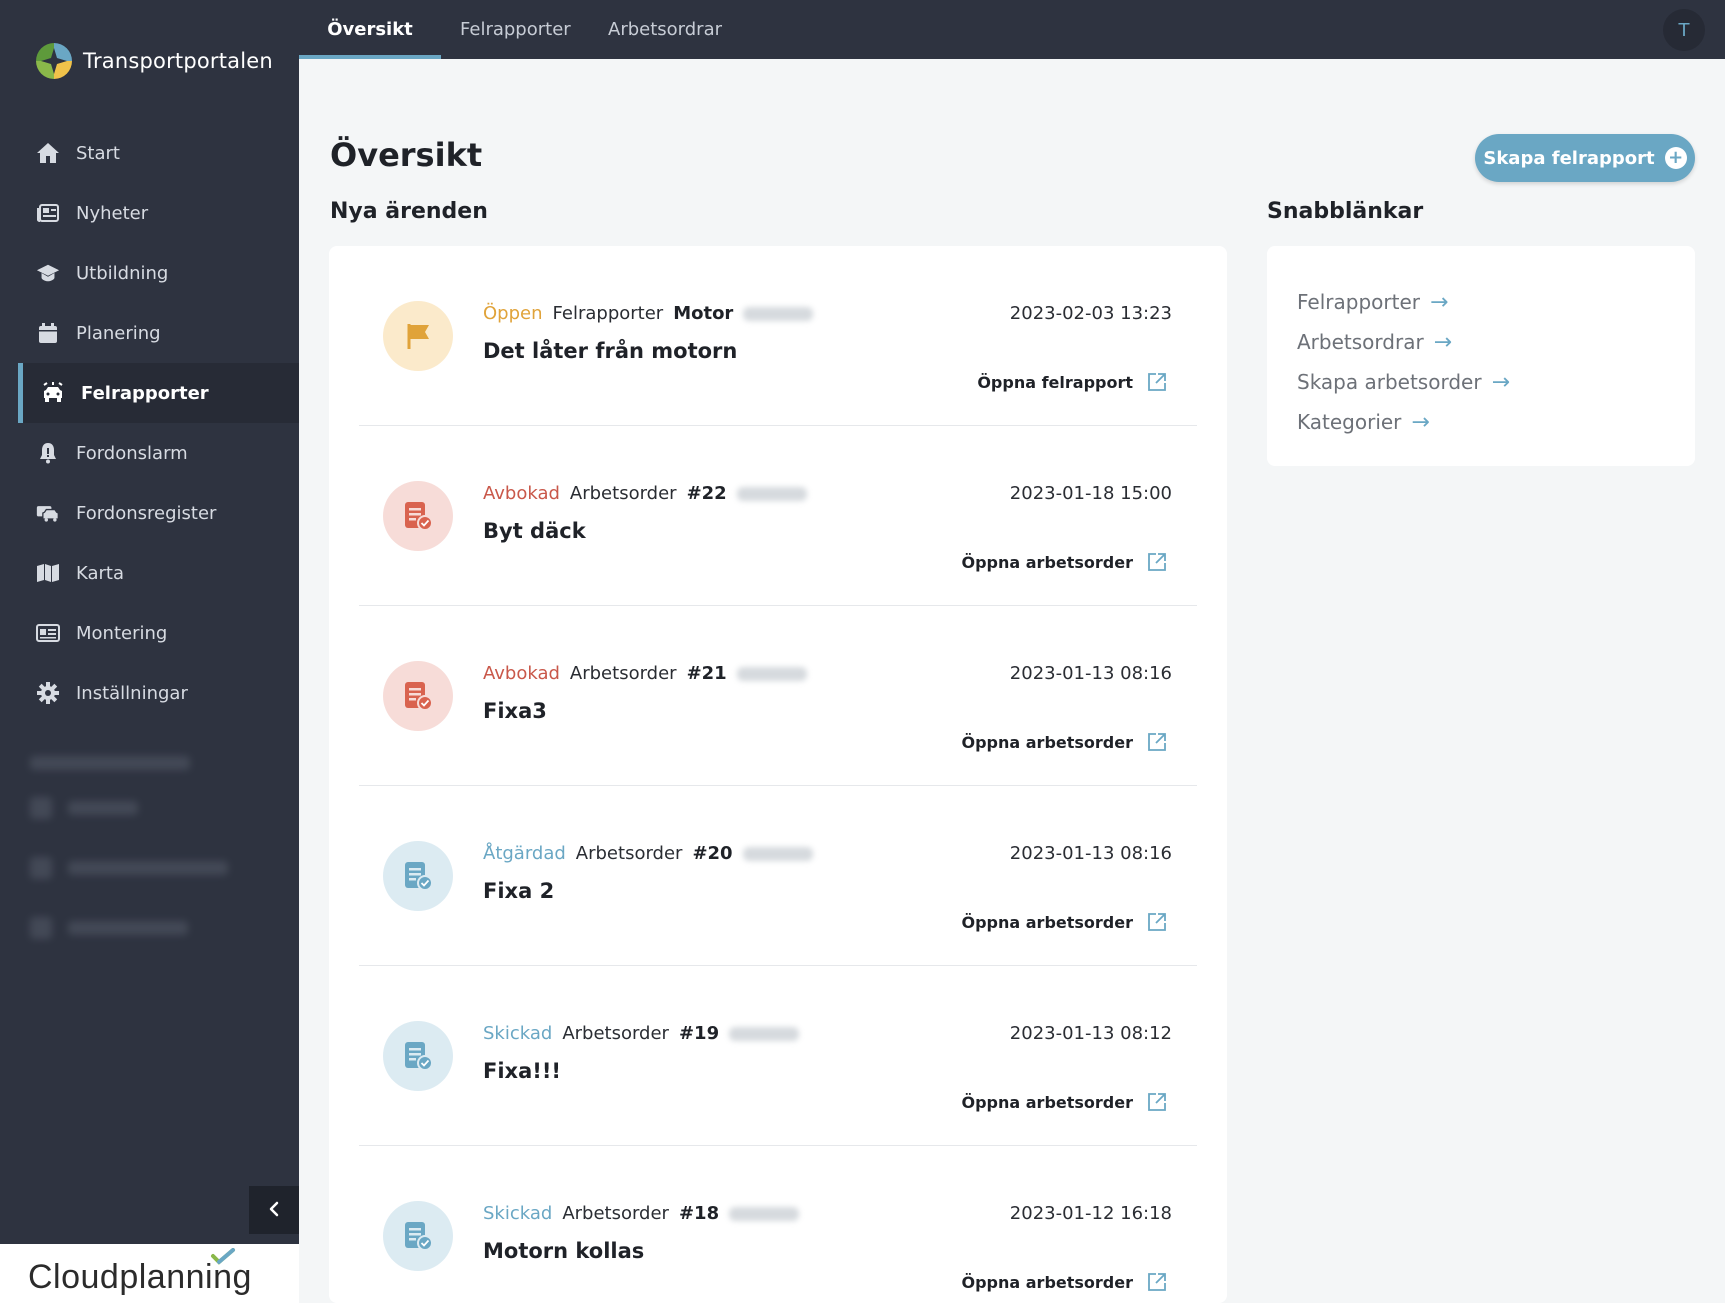 The width and height of the screenshot is (1725, 1303). What do you see at coordinates (53, 393) in the screenshot?
I see `car-crash-icon` at bounding box center [53, 393].